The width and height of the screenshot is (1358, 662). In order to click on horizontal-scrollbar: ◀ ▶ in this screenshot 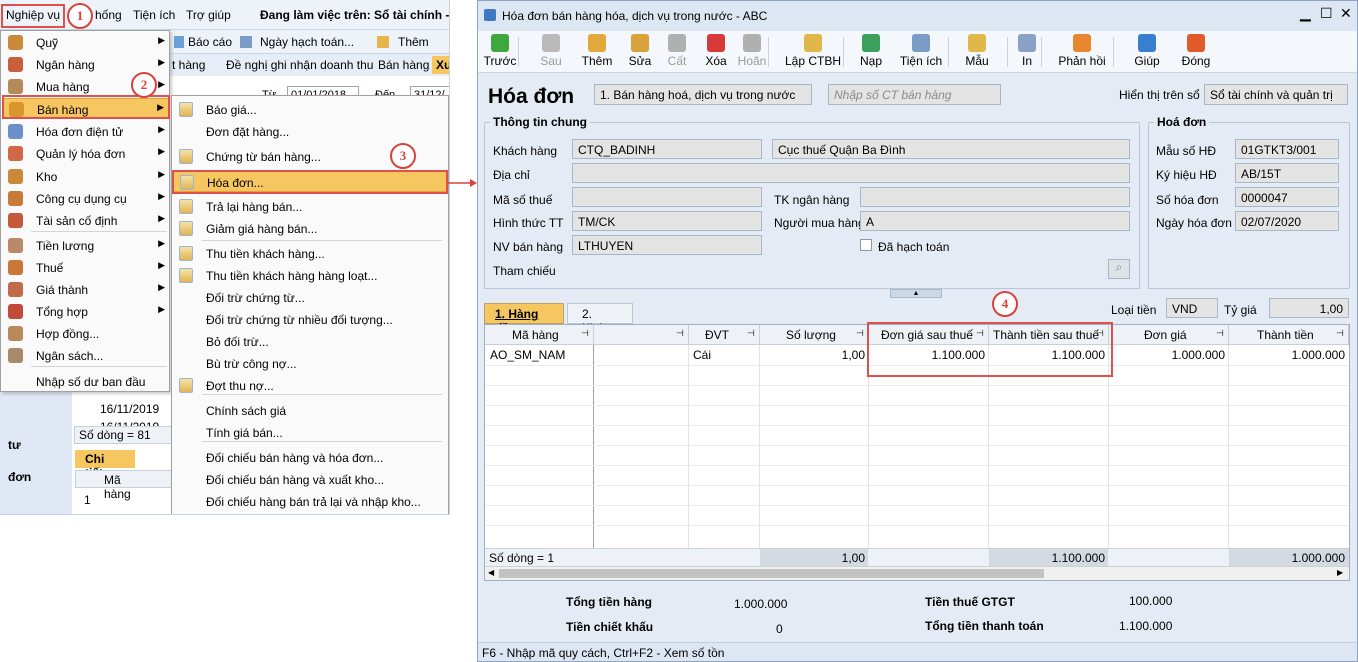, I will do `click(917, 573)`.